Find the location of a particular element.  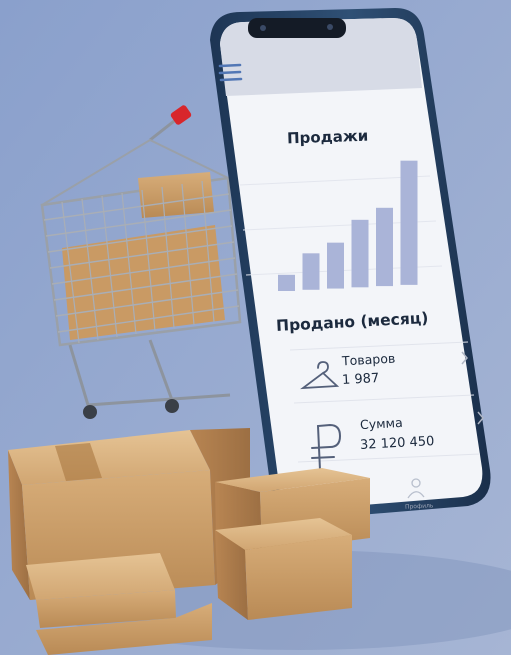

screen-title: Продажи is located at coordinates (327, 137).